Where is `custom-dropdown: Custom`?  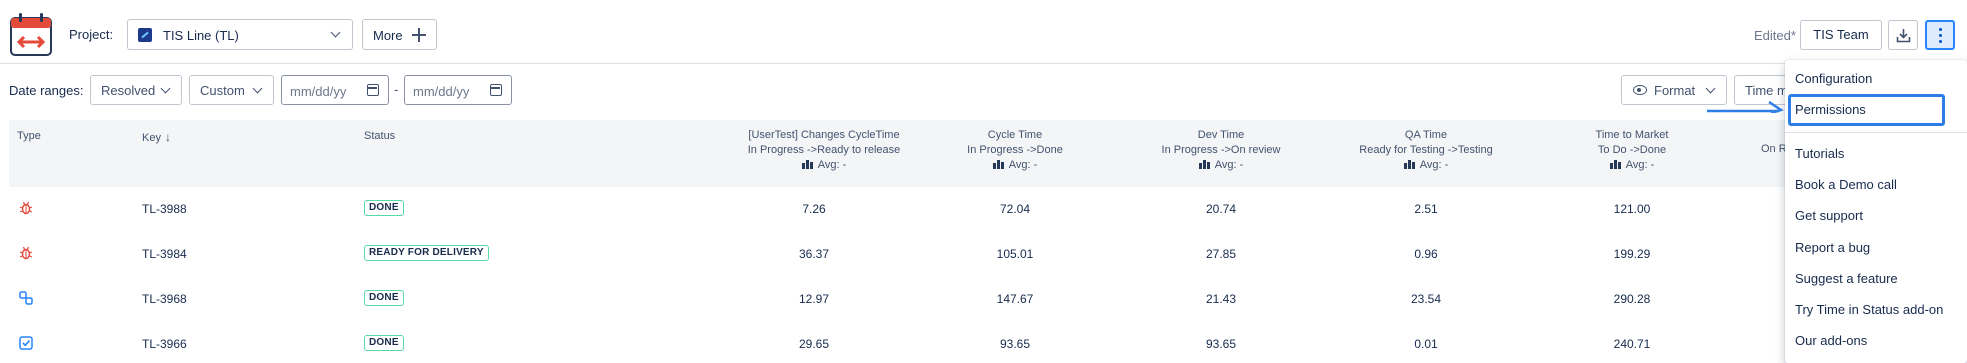 custom-dropdown: Custom is located at coordinates (231, 90).